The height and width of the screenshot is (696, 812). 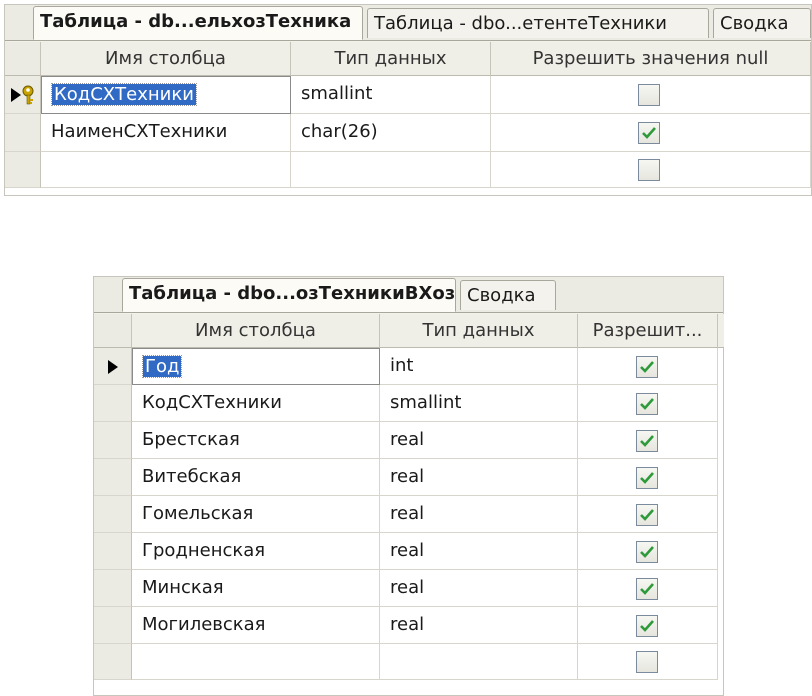 What do you see at coordinates (124, 94) in the screenshot?
I see `column-name-text: КодСХТехники` at bounding box center [124, 94].